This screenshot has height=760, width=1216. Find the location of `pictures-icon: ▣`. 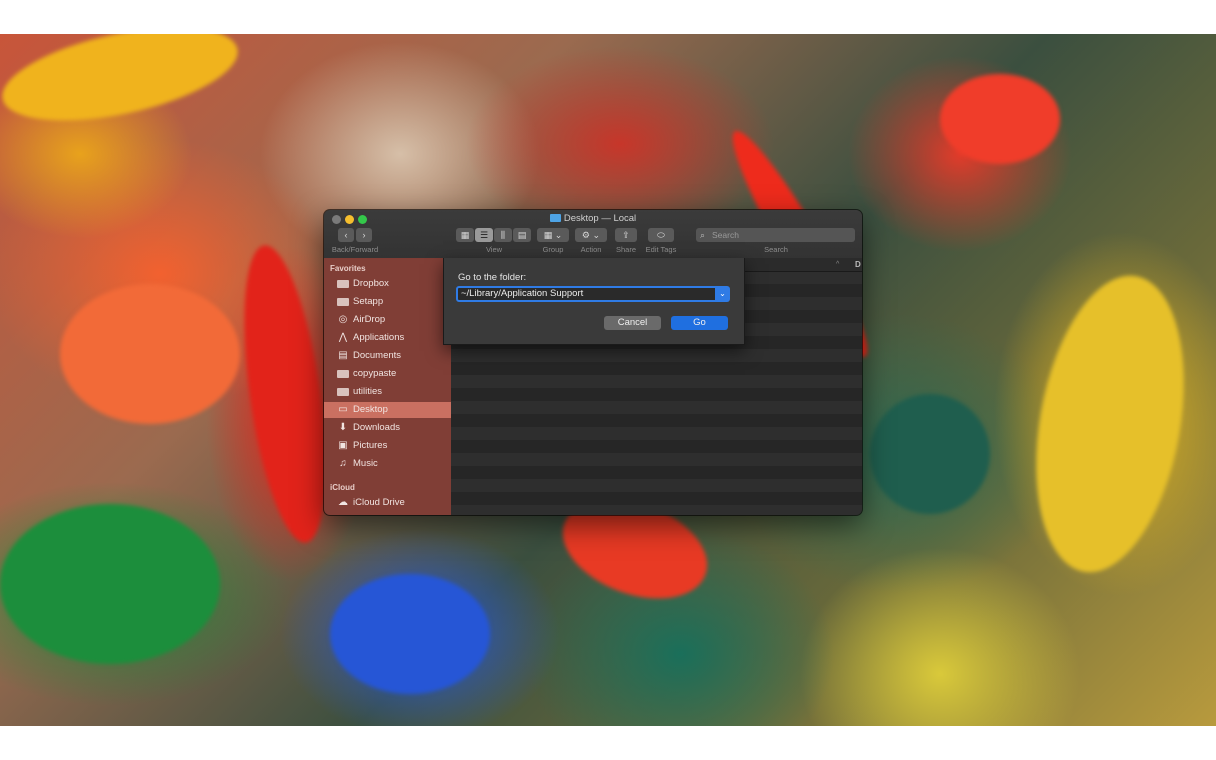

pictures-icon: ▣ is located at coordinates (343, 445).